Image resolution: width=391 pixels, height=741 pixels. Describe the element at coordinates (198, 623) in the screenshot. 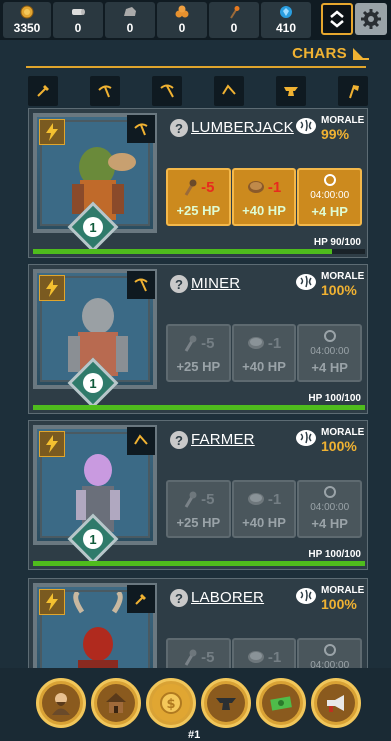

I see `character-card: ? LABORER MORALE 100% -5 -1 04:00:00` at that location.